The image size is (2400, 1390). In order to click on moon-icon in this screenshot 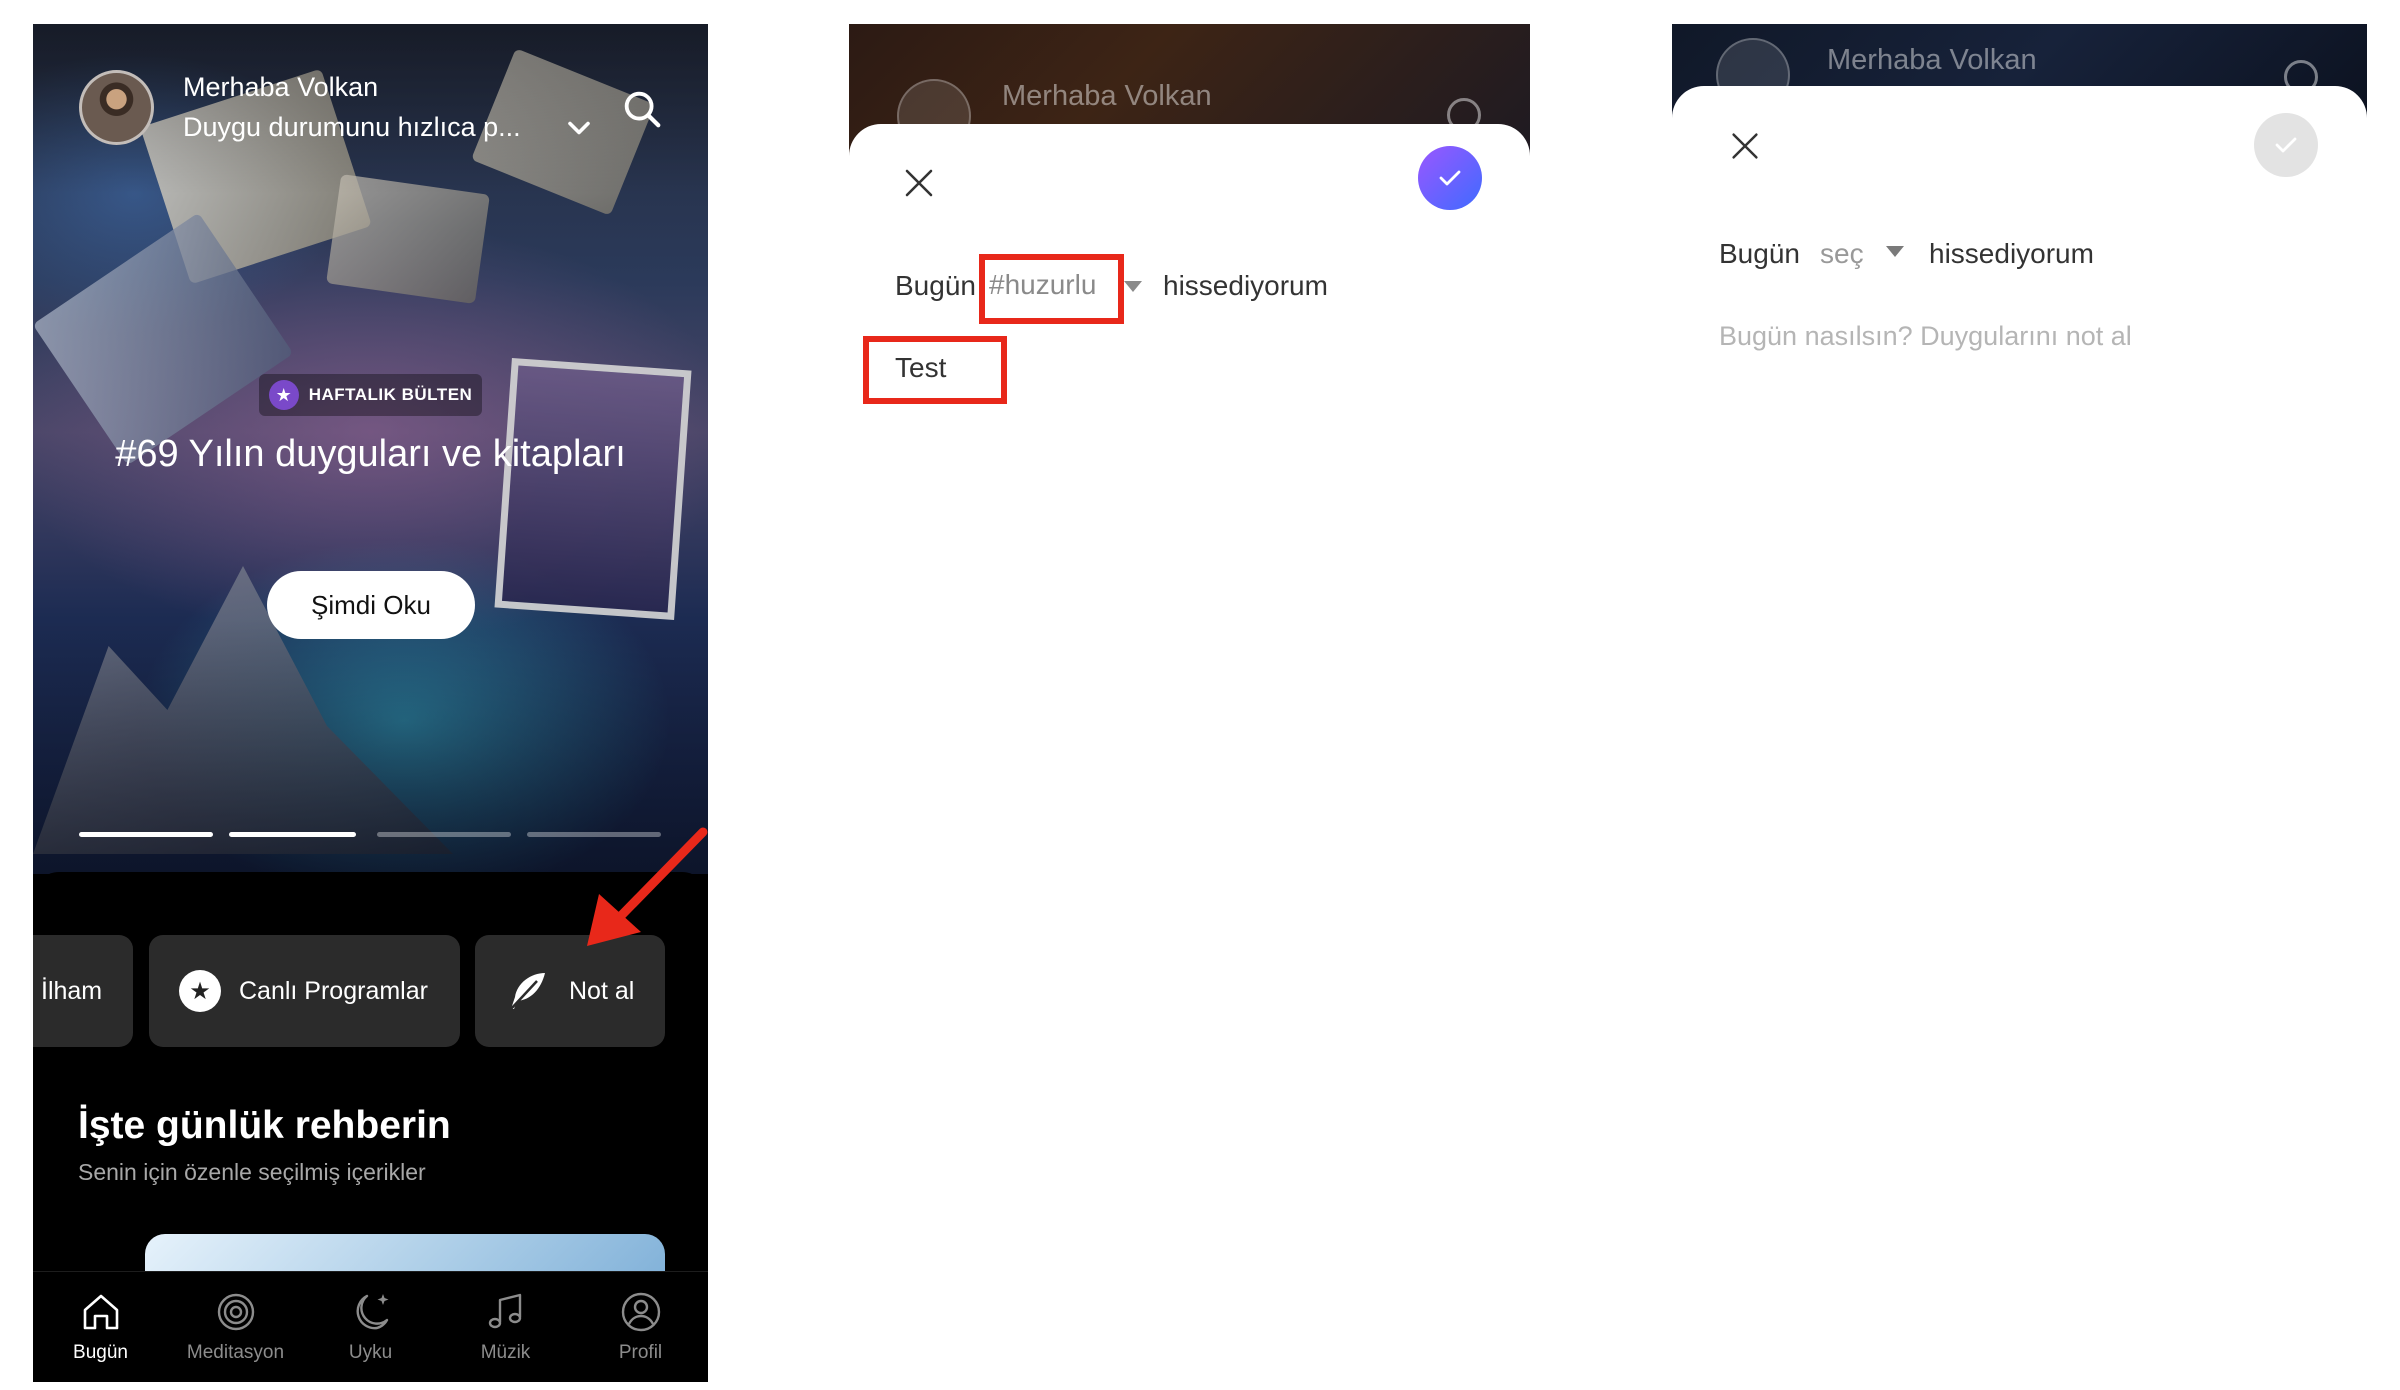, I will do `click(372, 1312)`.